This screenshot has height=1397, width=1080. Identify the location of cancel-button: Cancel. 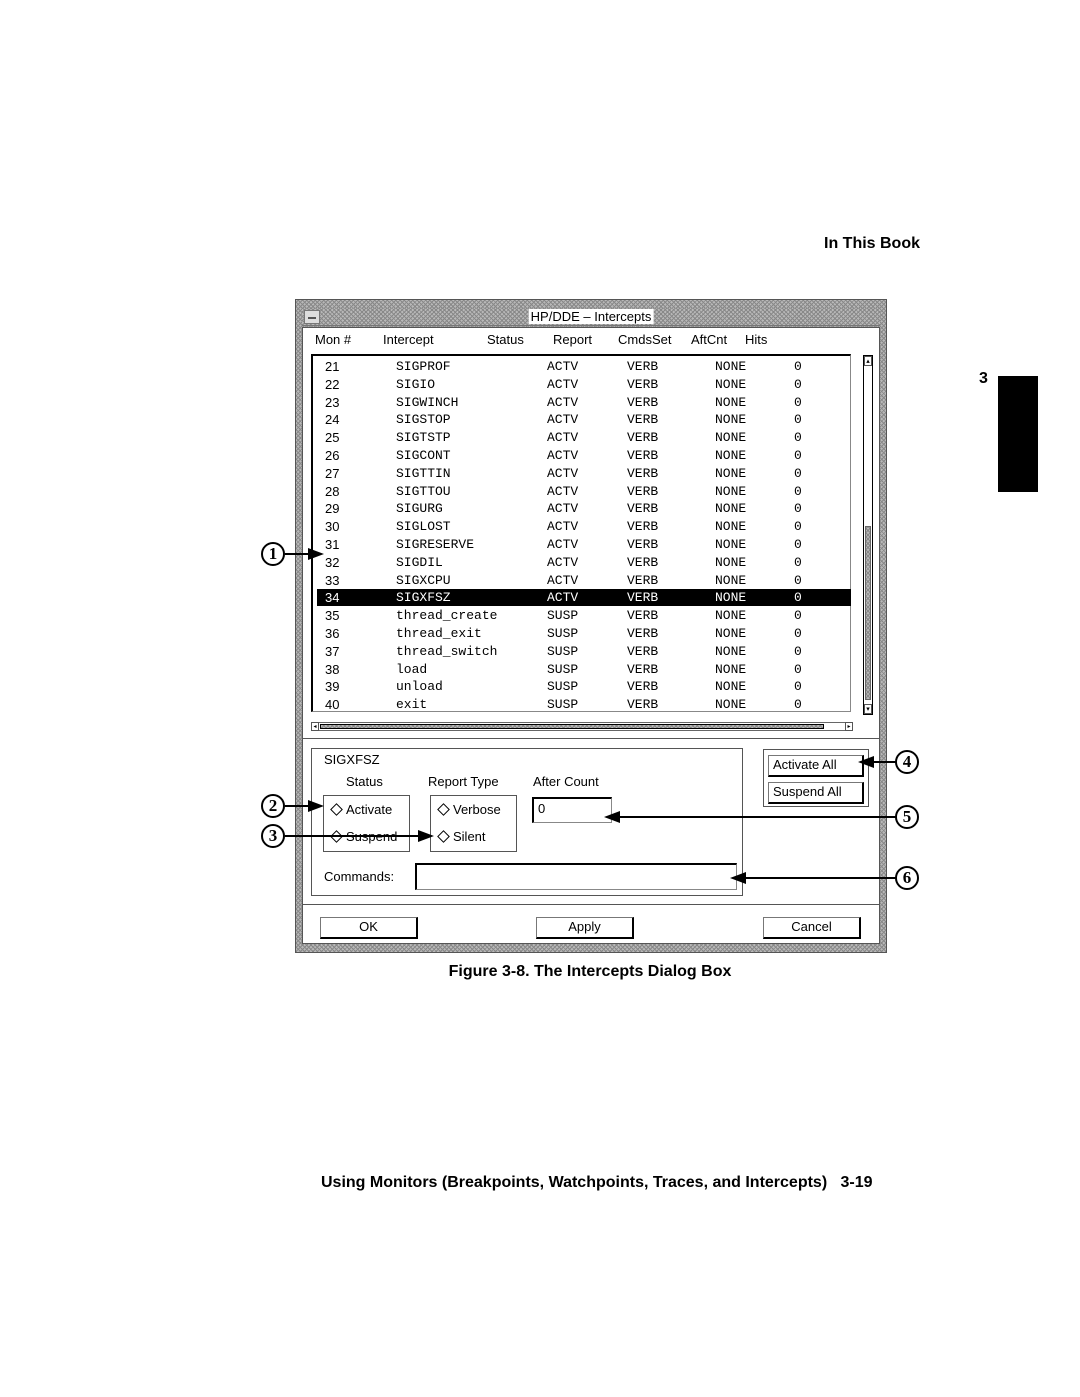
(812, 928).